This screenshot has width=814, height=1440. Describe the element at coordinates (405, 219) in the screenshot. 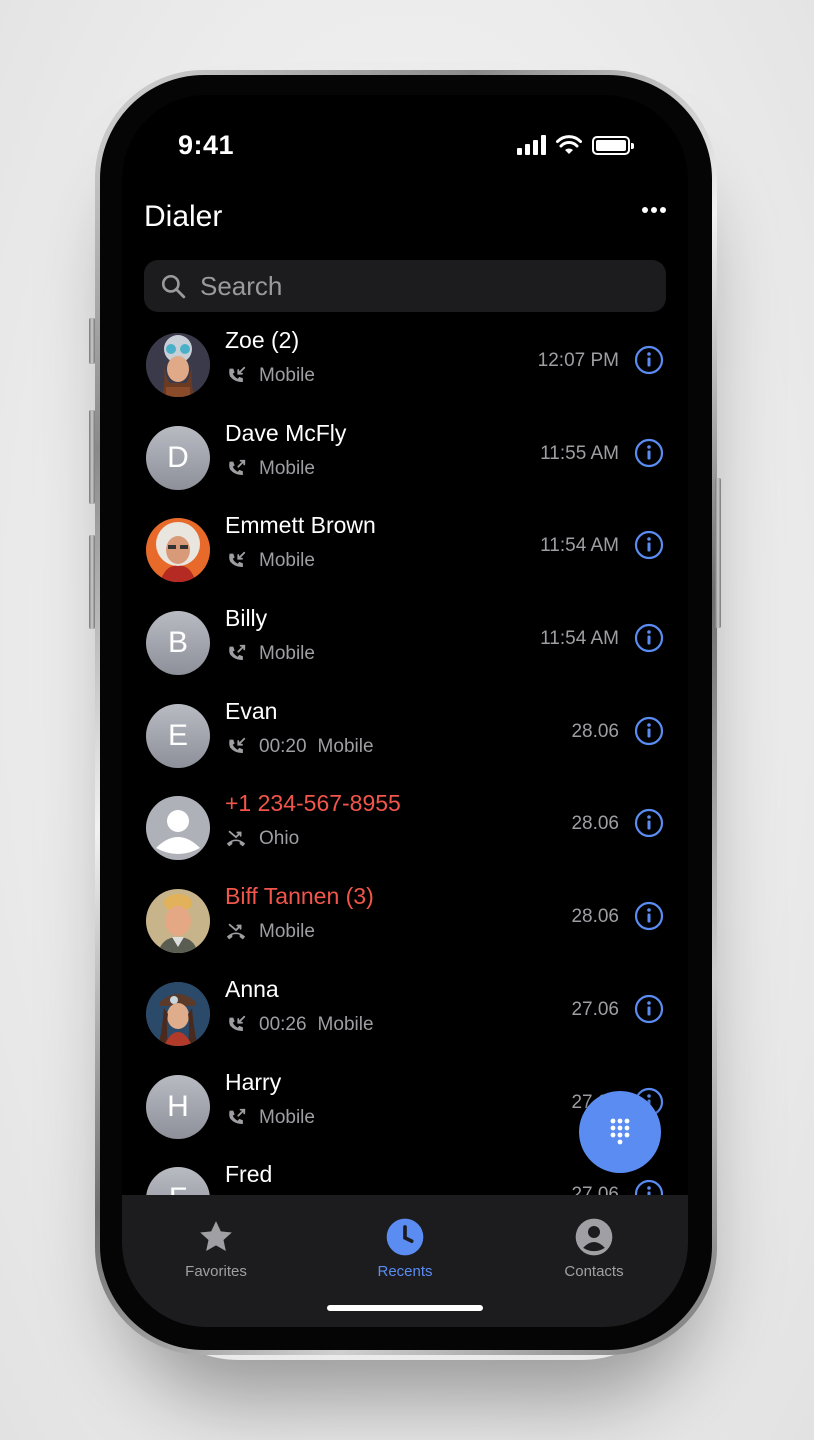

I see `header: Dialer` at that location.